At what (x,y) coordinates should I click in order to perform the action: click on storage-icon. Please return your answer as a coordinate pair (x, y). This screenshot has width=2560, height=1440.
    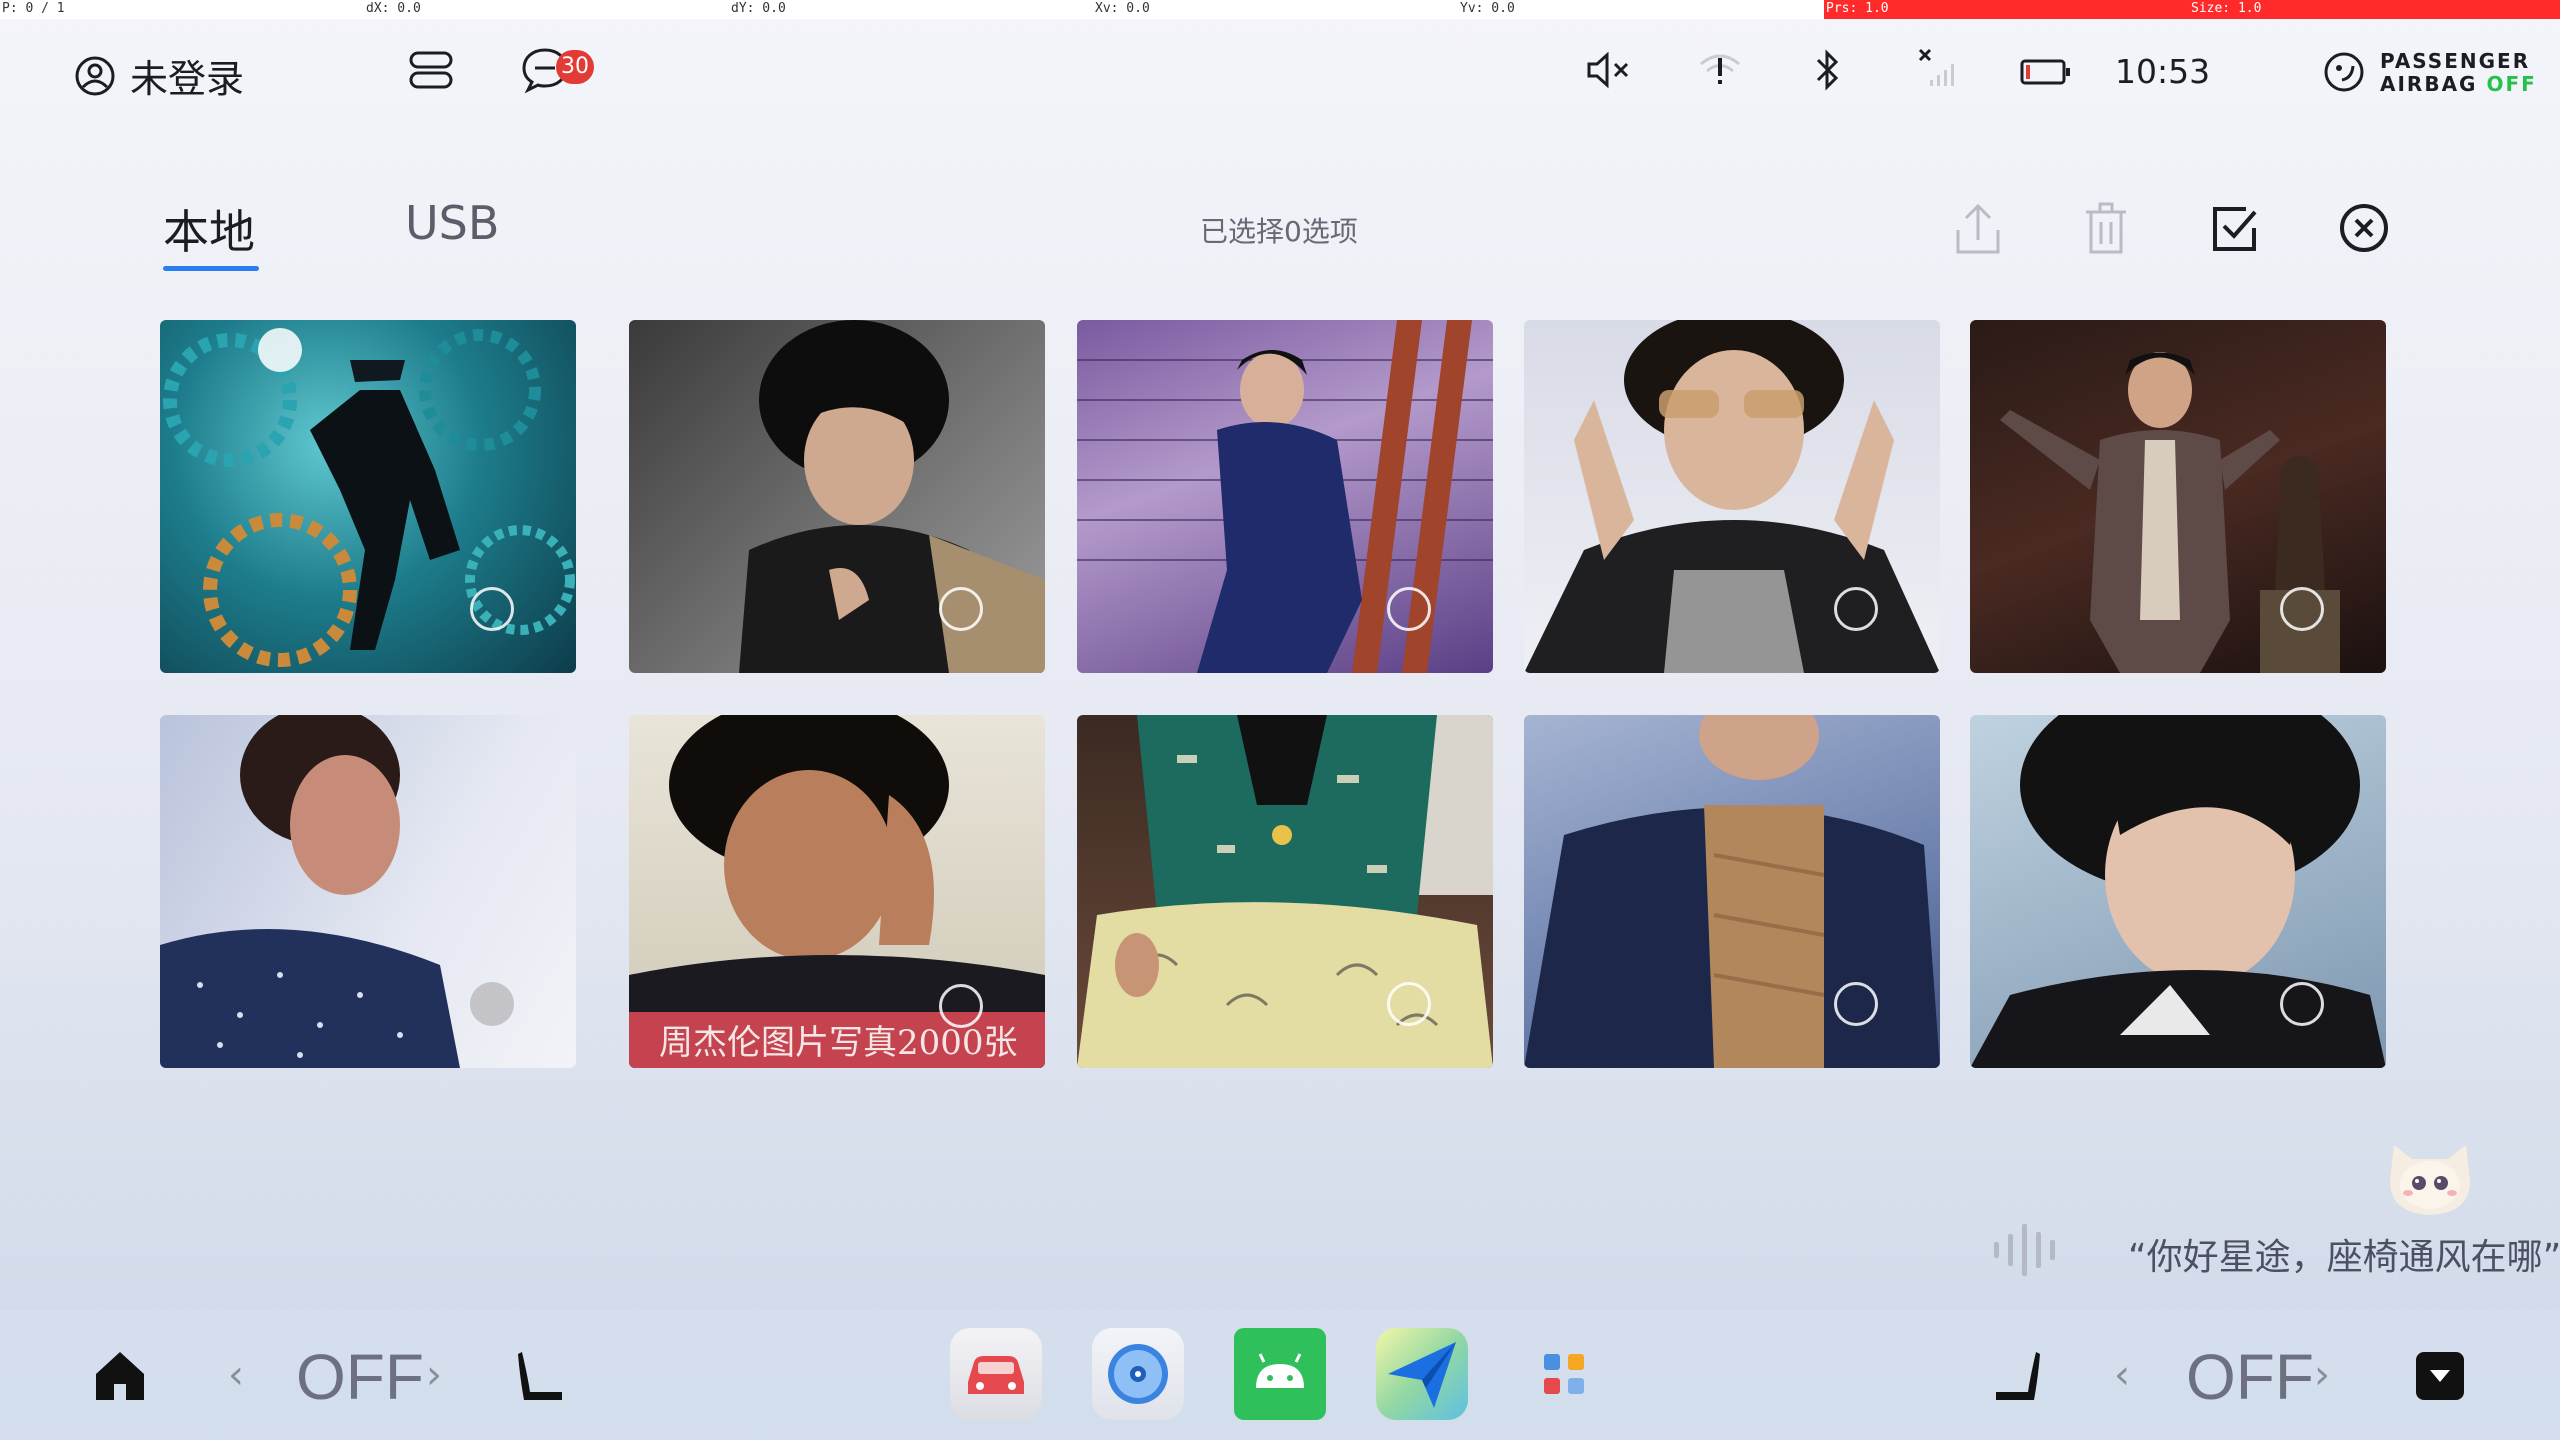
    Looking at the image, I should click on (431, 70).